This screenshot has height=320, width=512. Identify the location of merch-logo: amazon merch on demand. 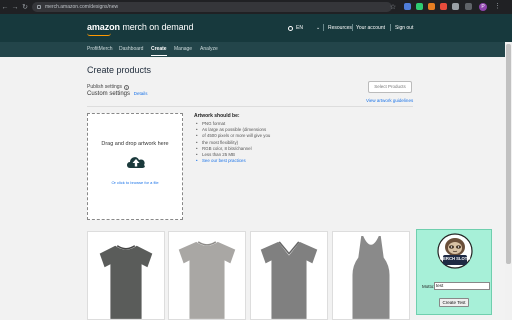
(140, 27).